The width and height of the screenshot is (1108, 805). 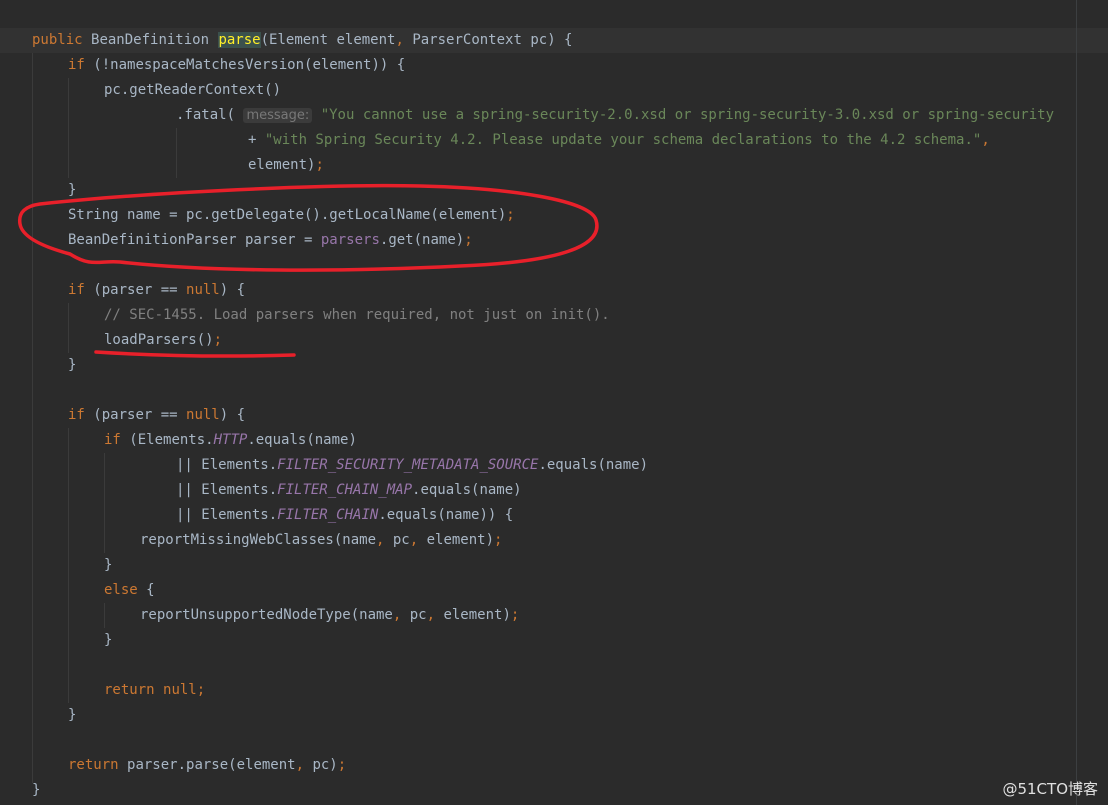 What do you see at coordinates (207, 765) in the screenshot?
I see `code-line-30: return parser.parse(element, pc);` at bounding box center [207, 765].